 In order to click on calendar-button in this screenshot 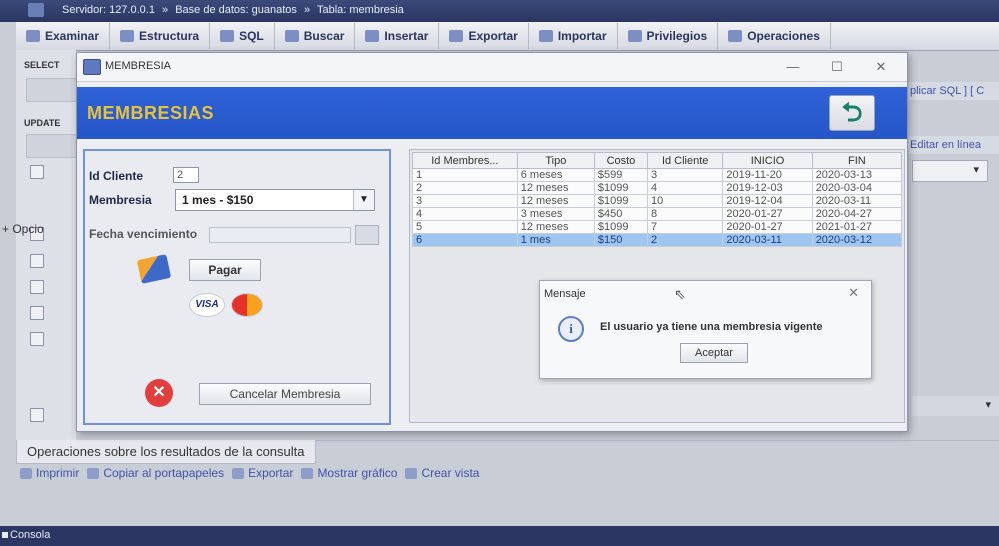, I will do `click(367, 235)`.